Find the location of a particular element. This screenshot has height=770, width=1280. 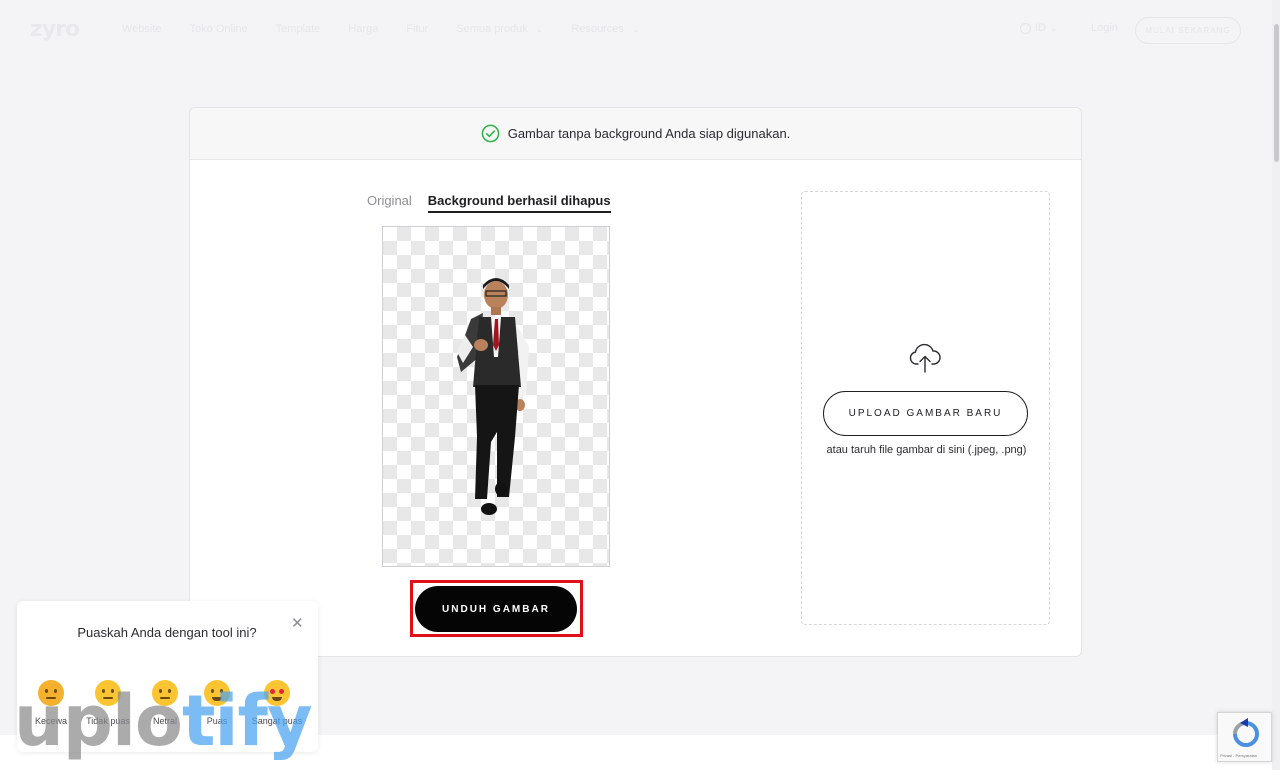

nav-link-harga: Harga is located at coordinates (363, 29).